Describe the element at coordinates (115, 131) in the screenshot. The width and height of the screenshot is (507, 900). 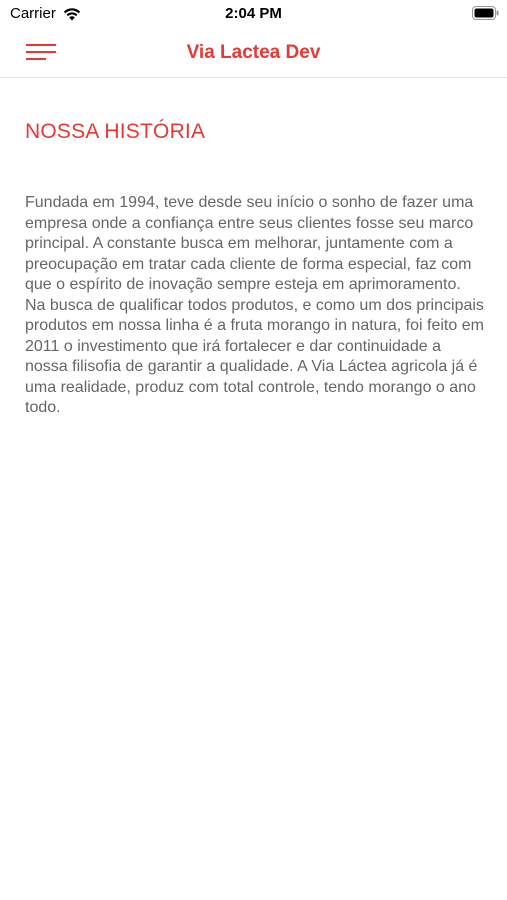
I see `page-title: NOSSA HISTÓRIA` at that location.